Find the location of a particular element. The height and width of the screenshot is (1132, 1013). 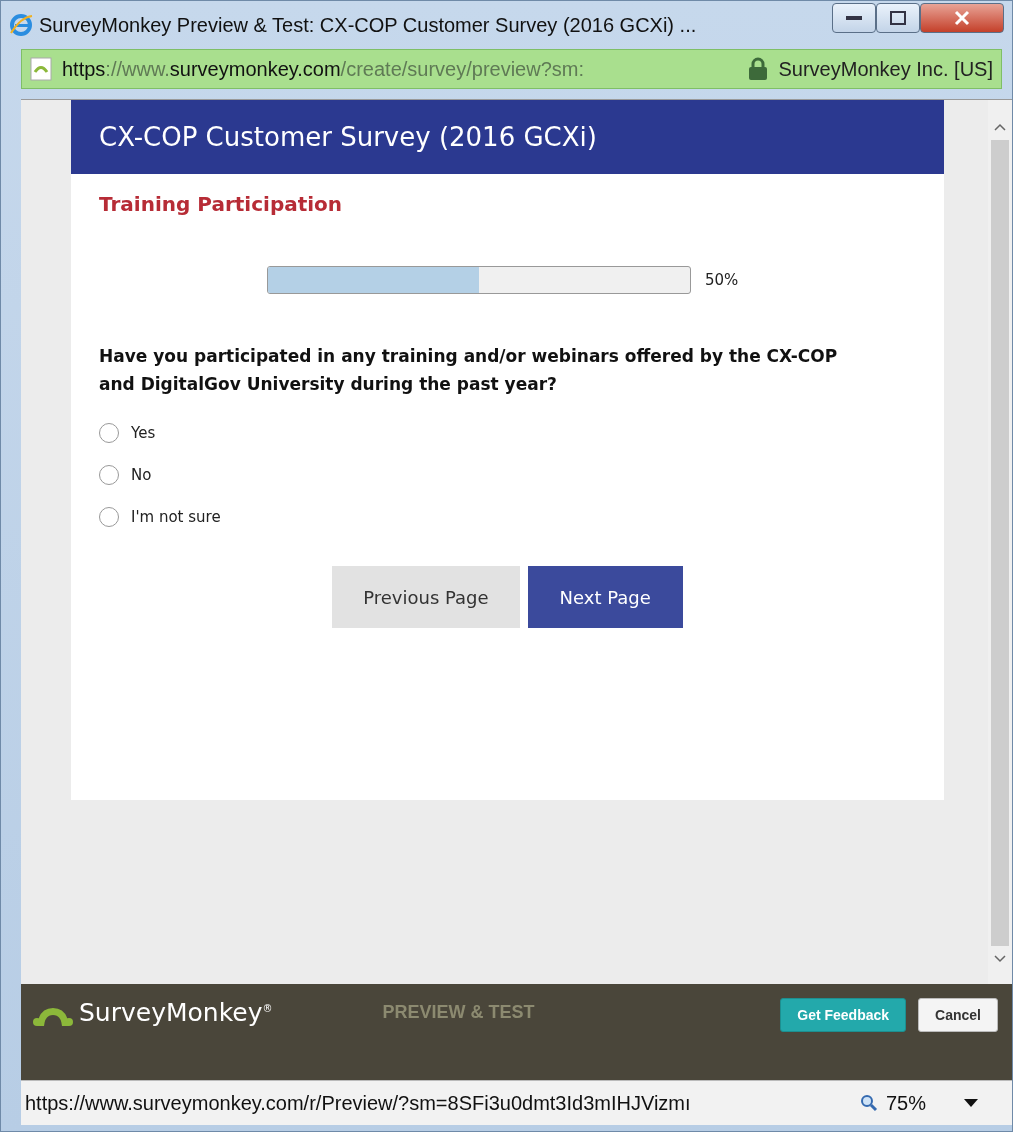

brand-name: SurveyMonkey$^{®}$ is located at coordinates (176, 1012).